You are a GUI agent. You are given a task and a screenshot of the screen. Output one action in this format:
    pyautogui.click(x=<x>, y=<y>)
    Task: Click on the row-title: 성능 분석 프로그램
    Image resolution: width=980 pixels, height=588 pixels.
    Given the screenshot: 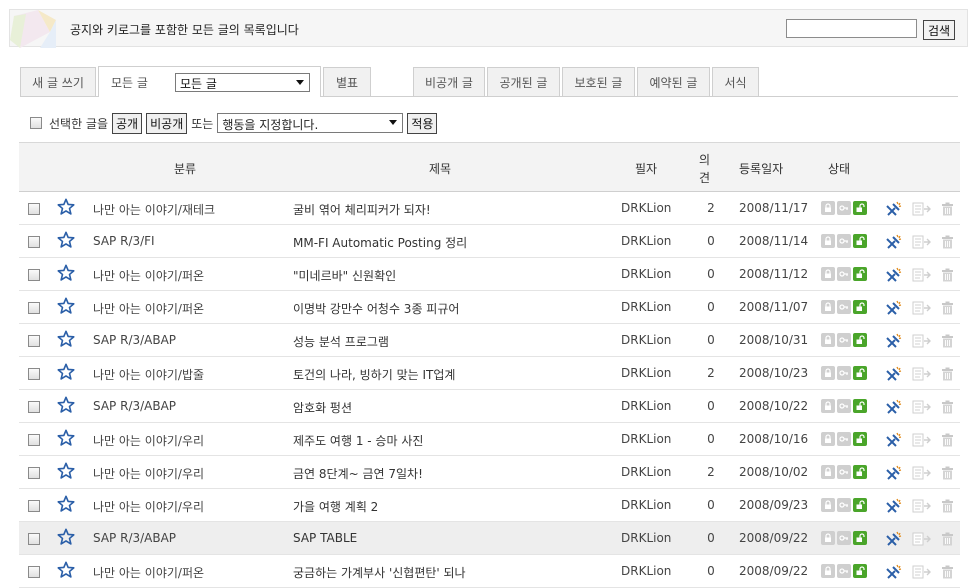 What is the action you would take?
    pyautogui.click(x=341, y=341)
    